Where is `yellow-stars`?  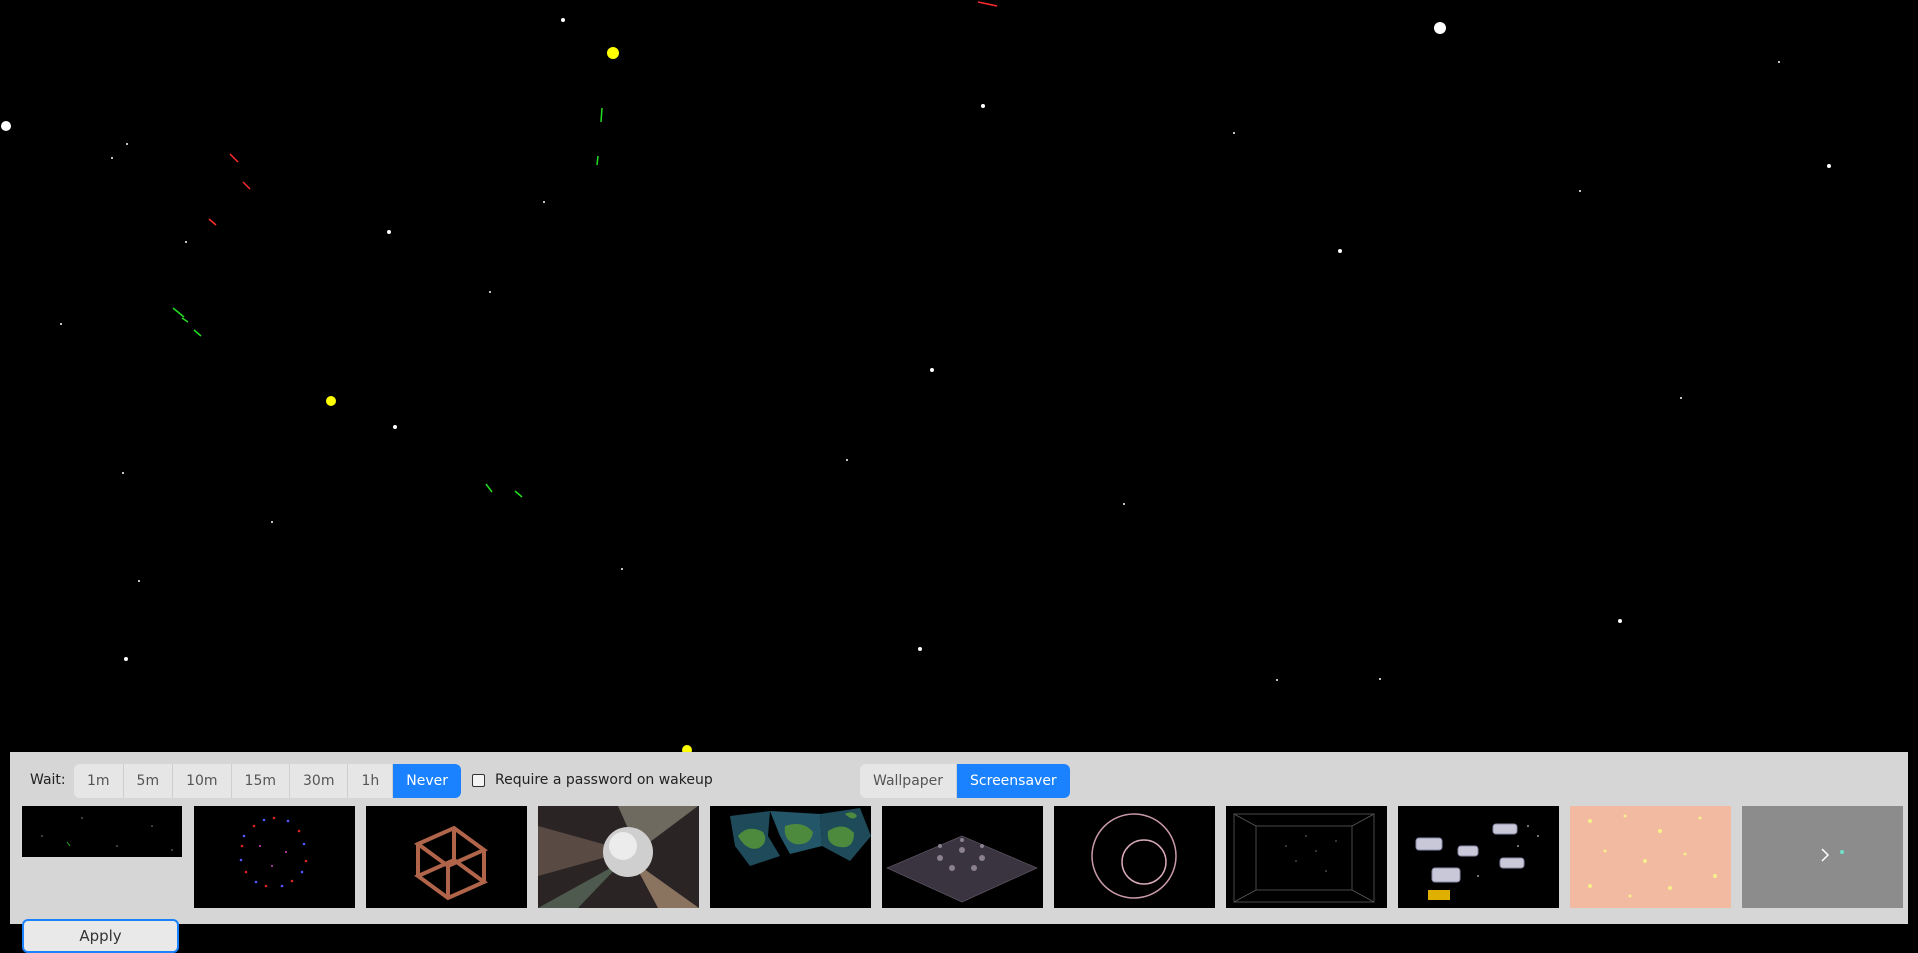
yellow-stars is located at coordinates (509, 401).